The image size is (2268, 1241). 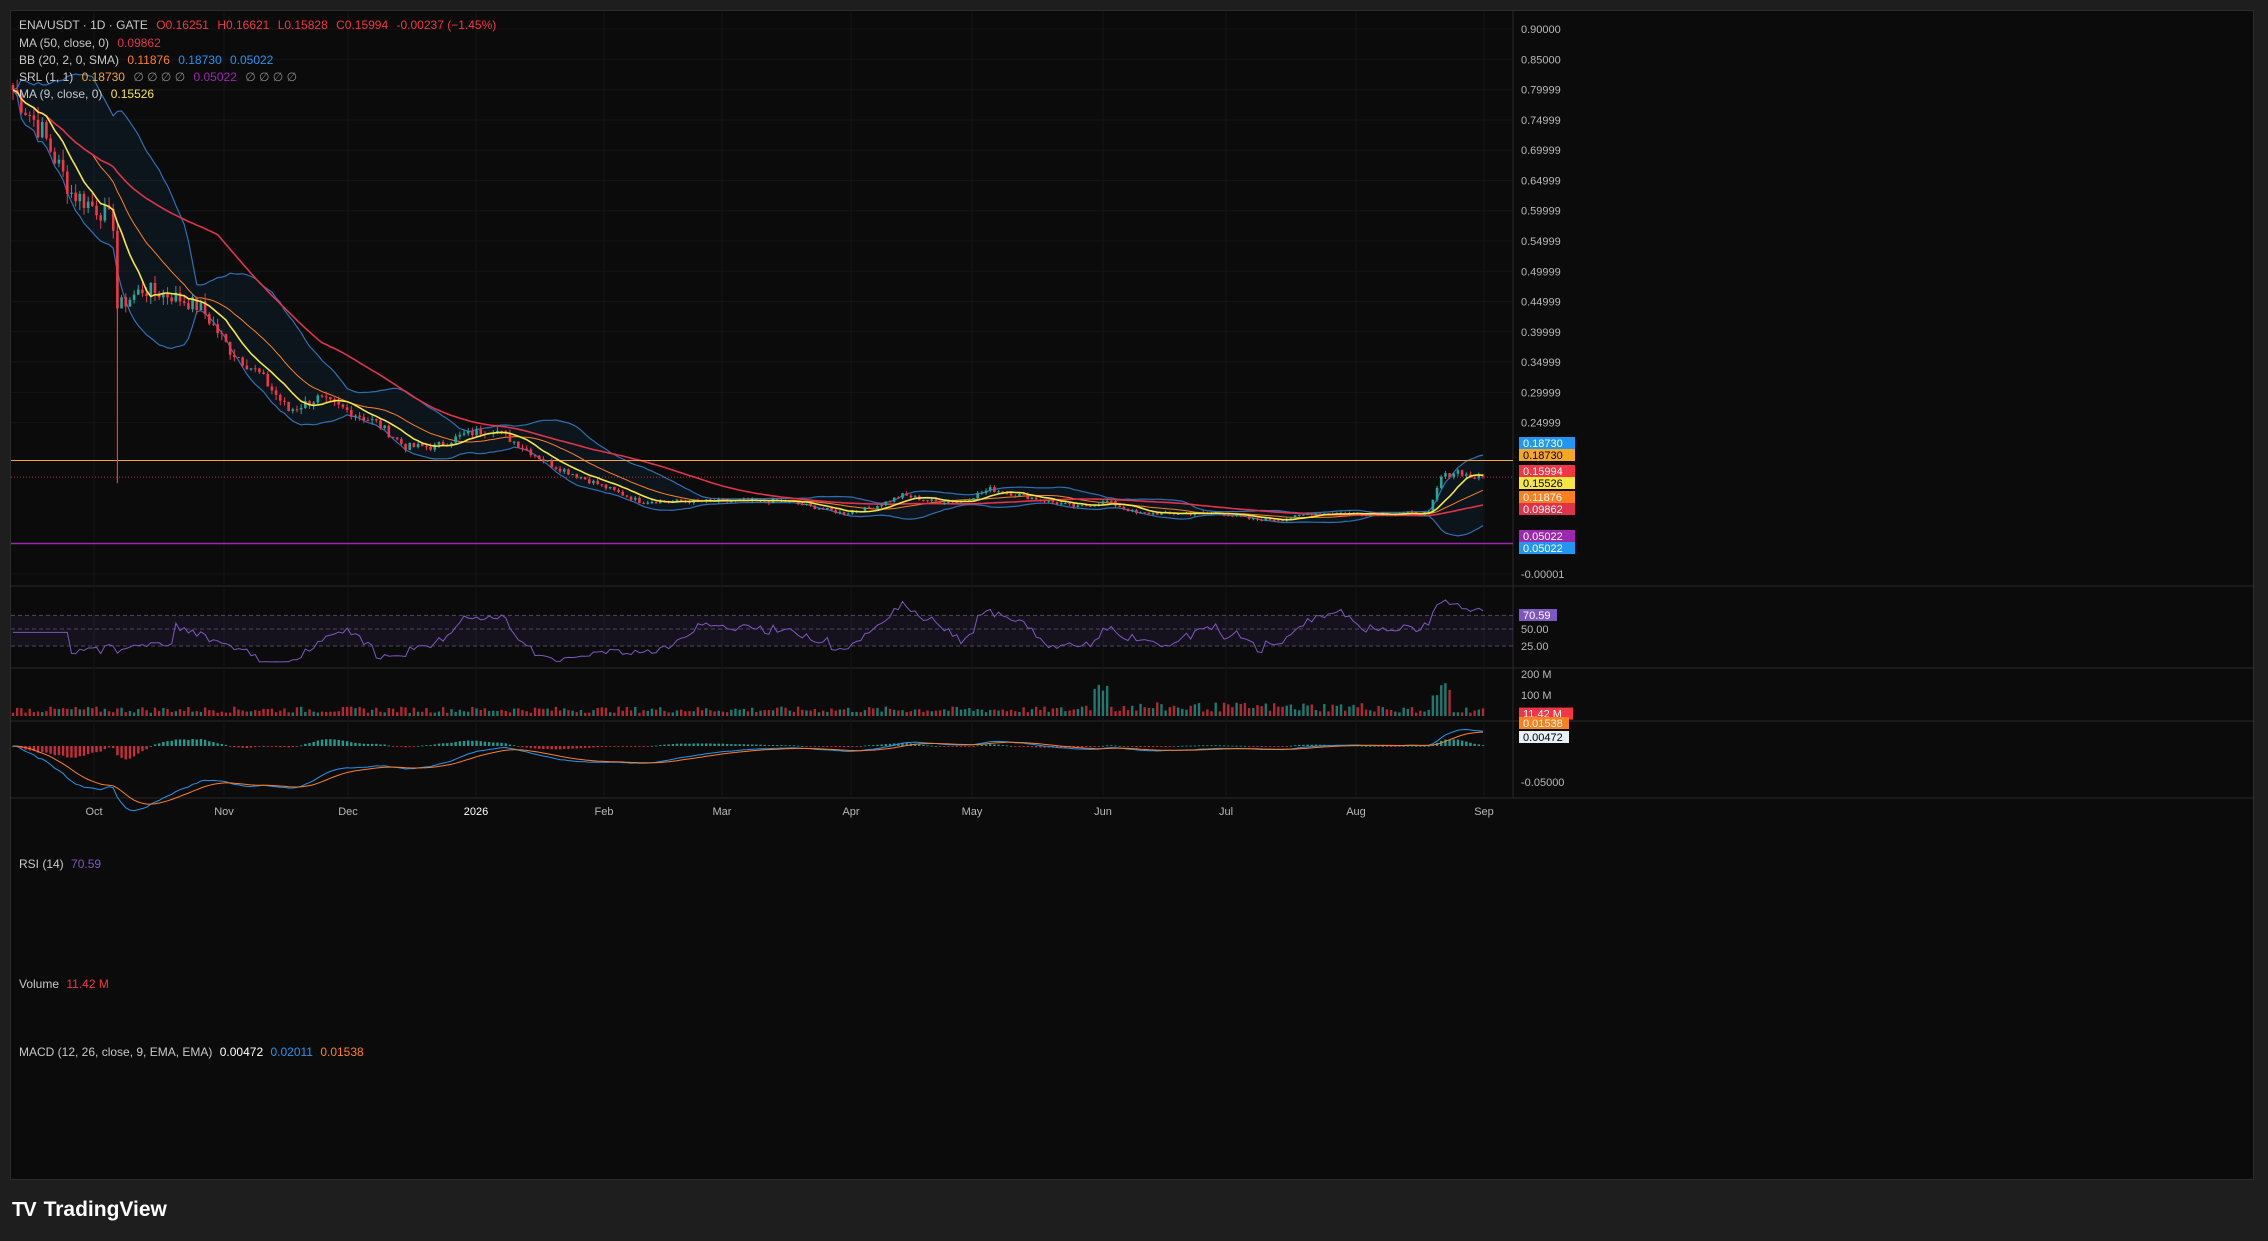 I want to click on rsi-pane-label: RSI (14) 70.59, so click(x=60, y=864).